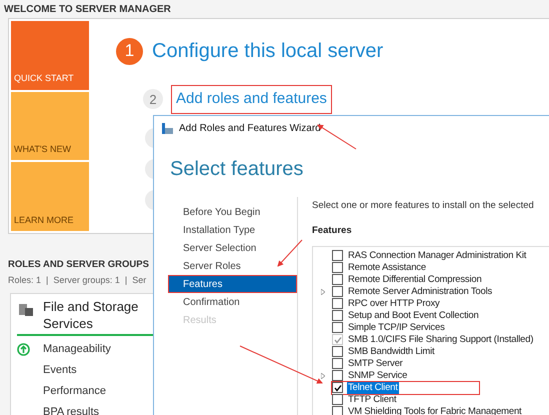 This screenshot has height=415, width=549. What do you see at coordinates (415, 280) in the screenshot?
I see `feature-label: Remote Differential Compression` at bounding box center [415, 280].